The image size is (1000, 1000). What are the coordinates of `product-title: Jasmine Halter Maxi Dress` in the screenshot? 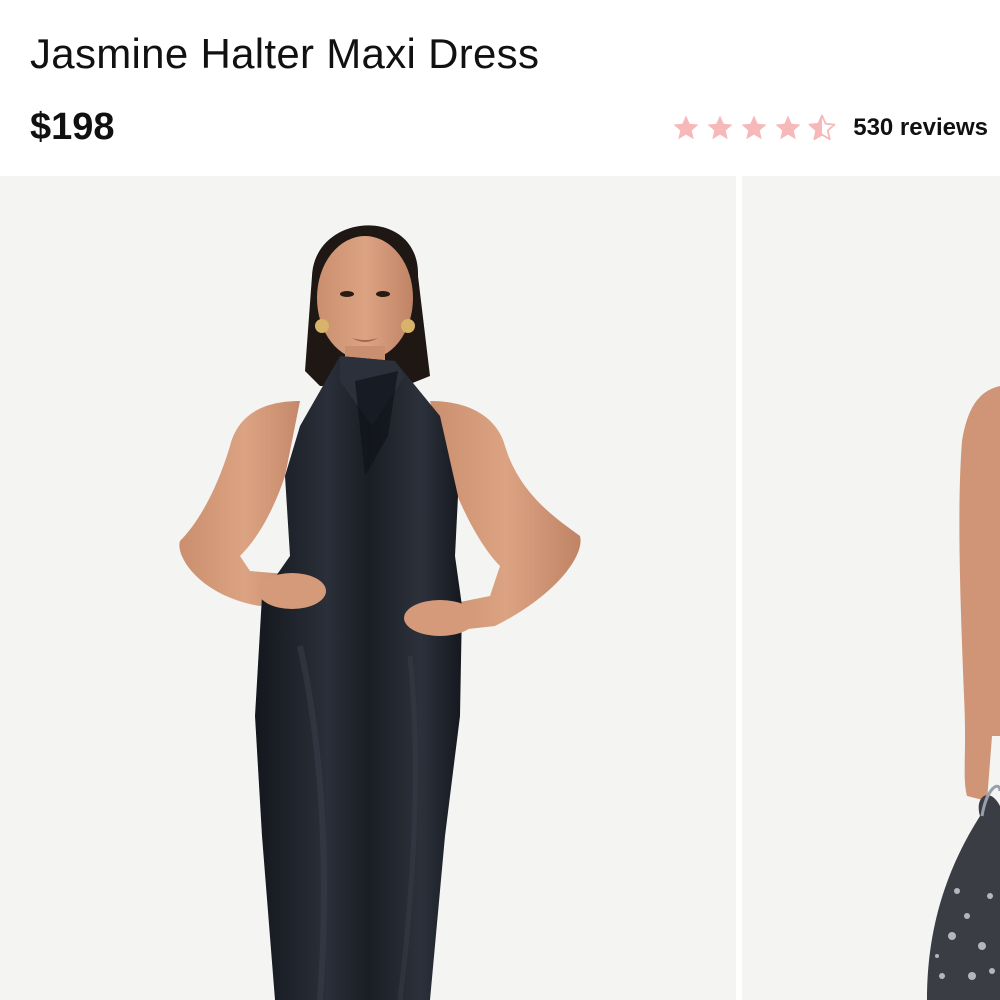 It's located at (285, 53).